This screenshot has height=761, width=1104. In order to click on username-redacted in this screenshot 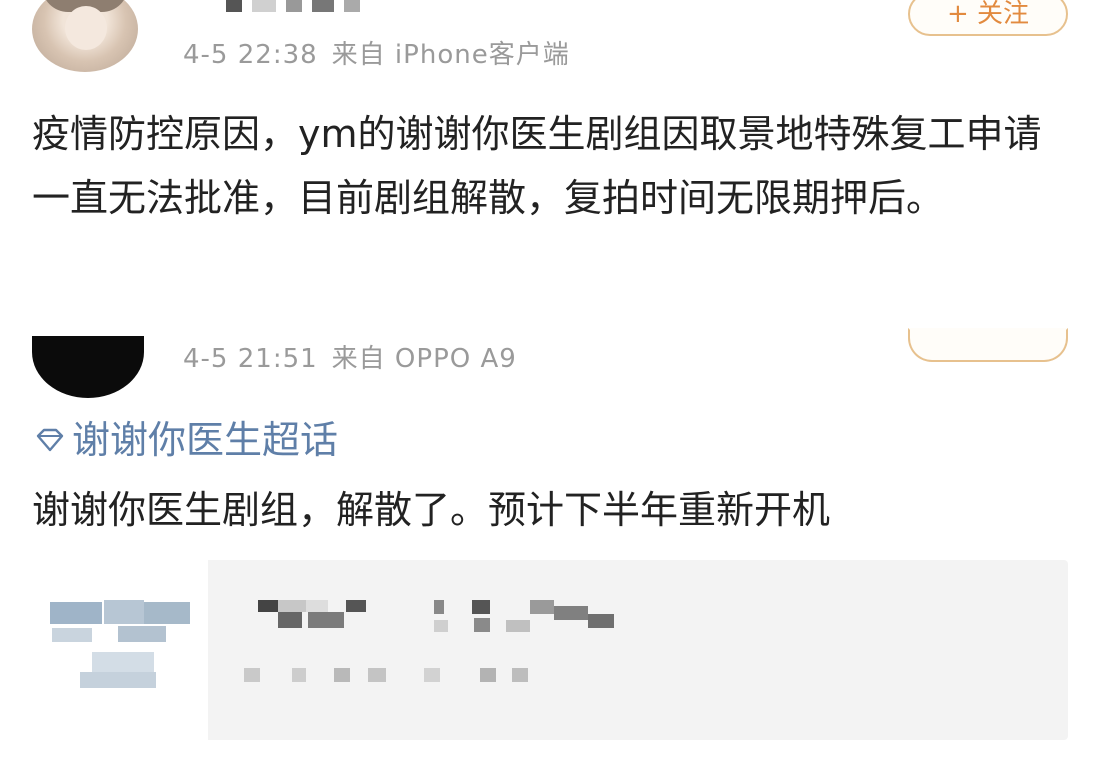, I will do `click(293, 6)`.